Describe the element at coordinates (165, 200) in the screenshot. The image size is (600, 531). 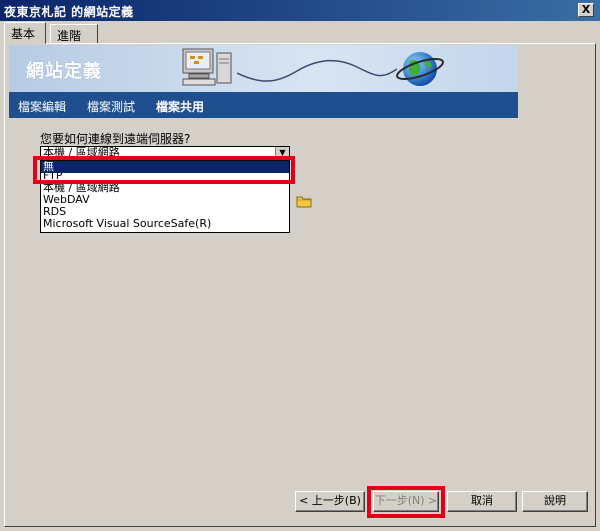
I see `option-webdav: WebDAV` at that location.